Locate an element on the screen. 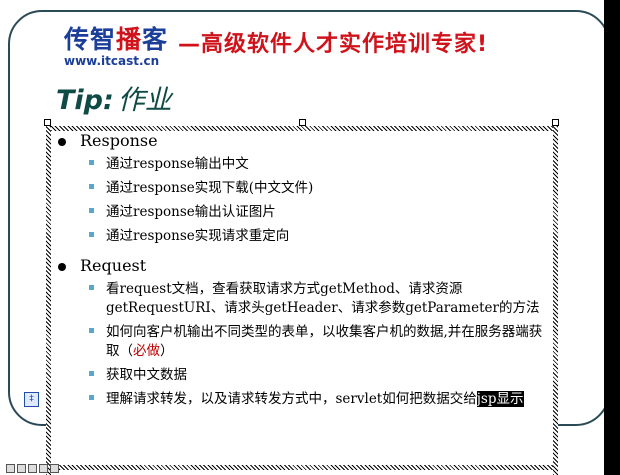 This screenshot has height=475, width=620. list-item: 理解请求转发，以及请求转发方式中，servlet如何把数据交给jsp显示 is located at coordinates (301, 399).